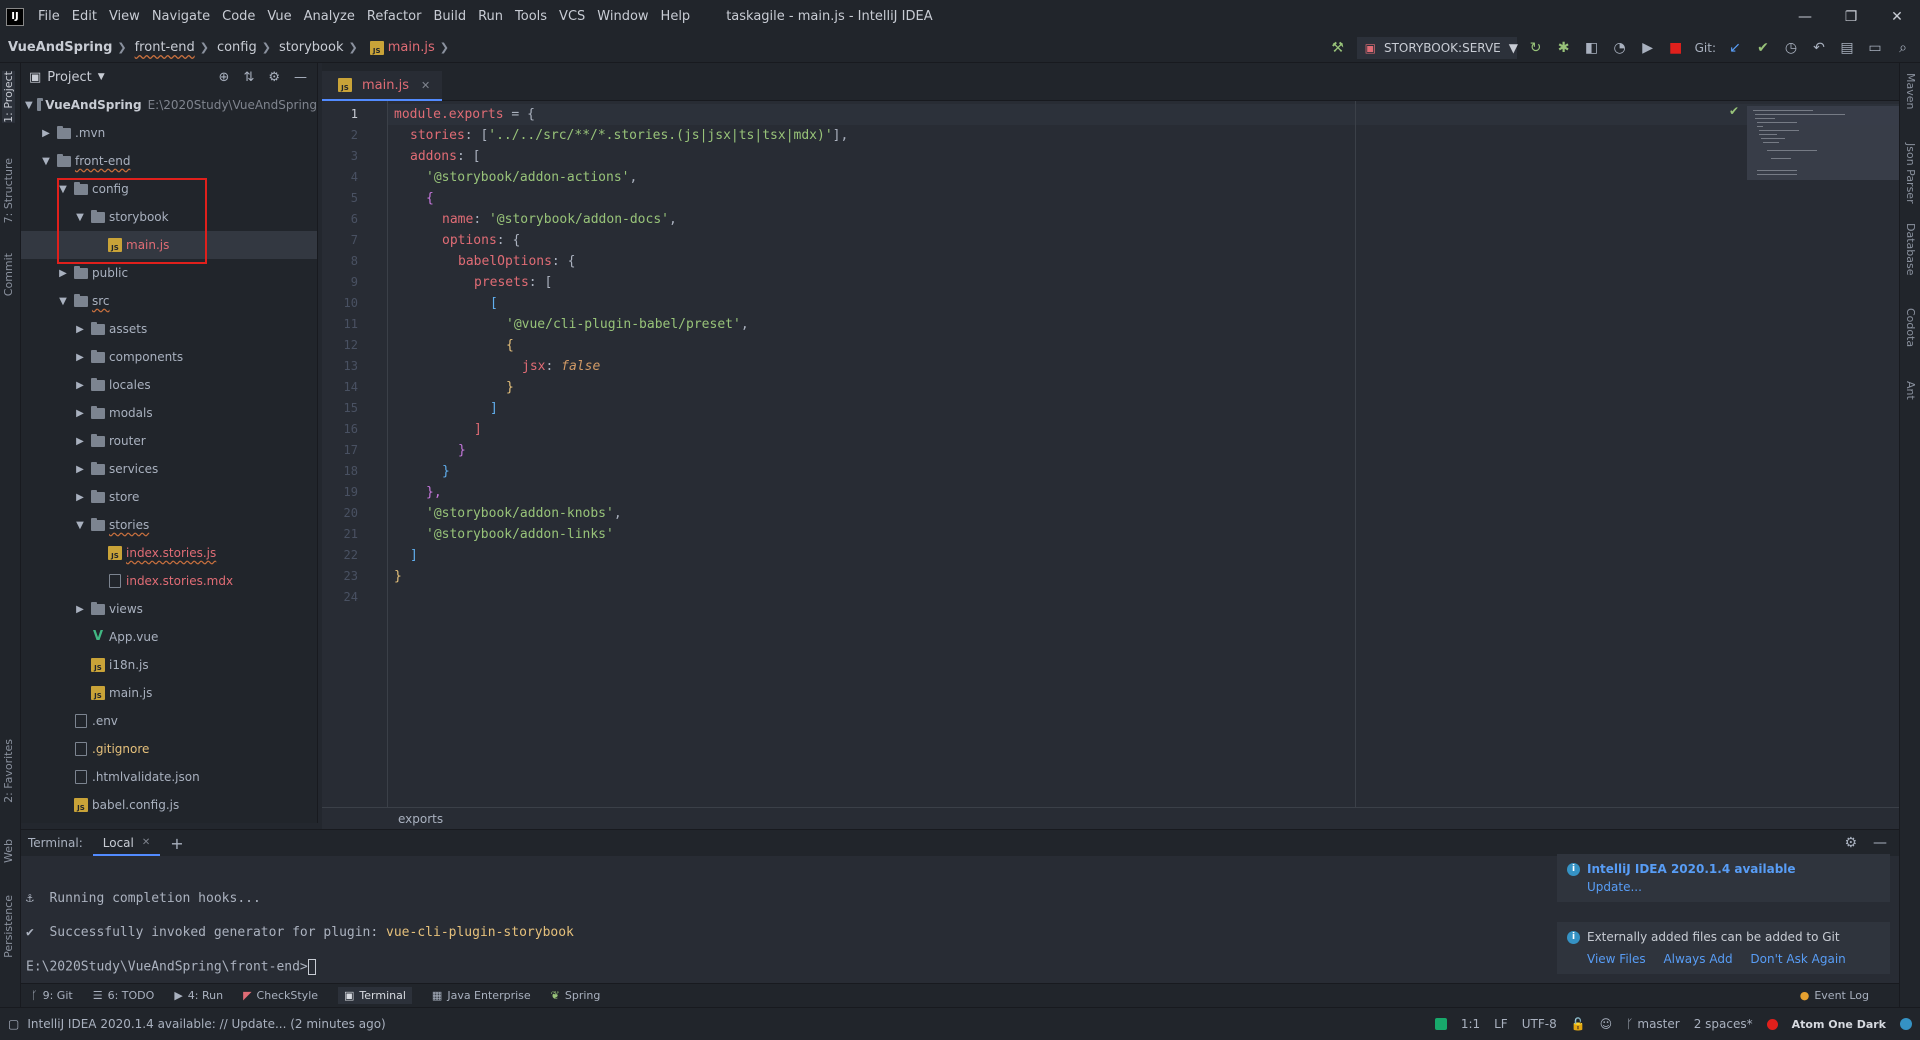 This screenshot has width=1920, height=1040. Describe the element at coordinates (169, 581) in the screenshot. I see `tree-row-index-stories-mdx: index.stories.mdx` at that location.